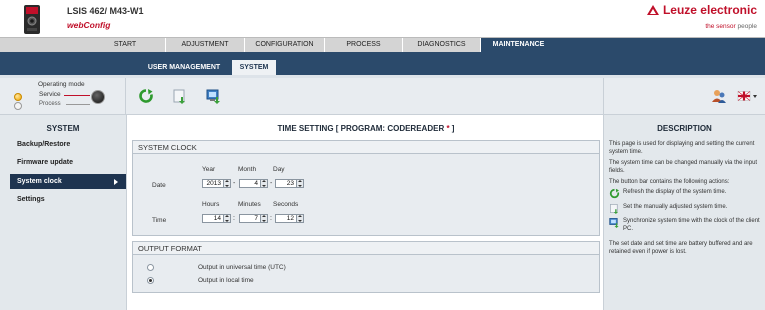 Image resolution: width=765 pixels, height=310 pixels. What do you see at coordinates (125, 45) in the screenshot?
I see `tab-start: START` at bounding box center [125, 45].